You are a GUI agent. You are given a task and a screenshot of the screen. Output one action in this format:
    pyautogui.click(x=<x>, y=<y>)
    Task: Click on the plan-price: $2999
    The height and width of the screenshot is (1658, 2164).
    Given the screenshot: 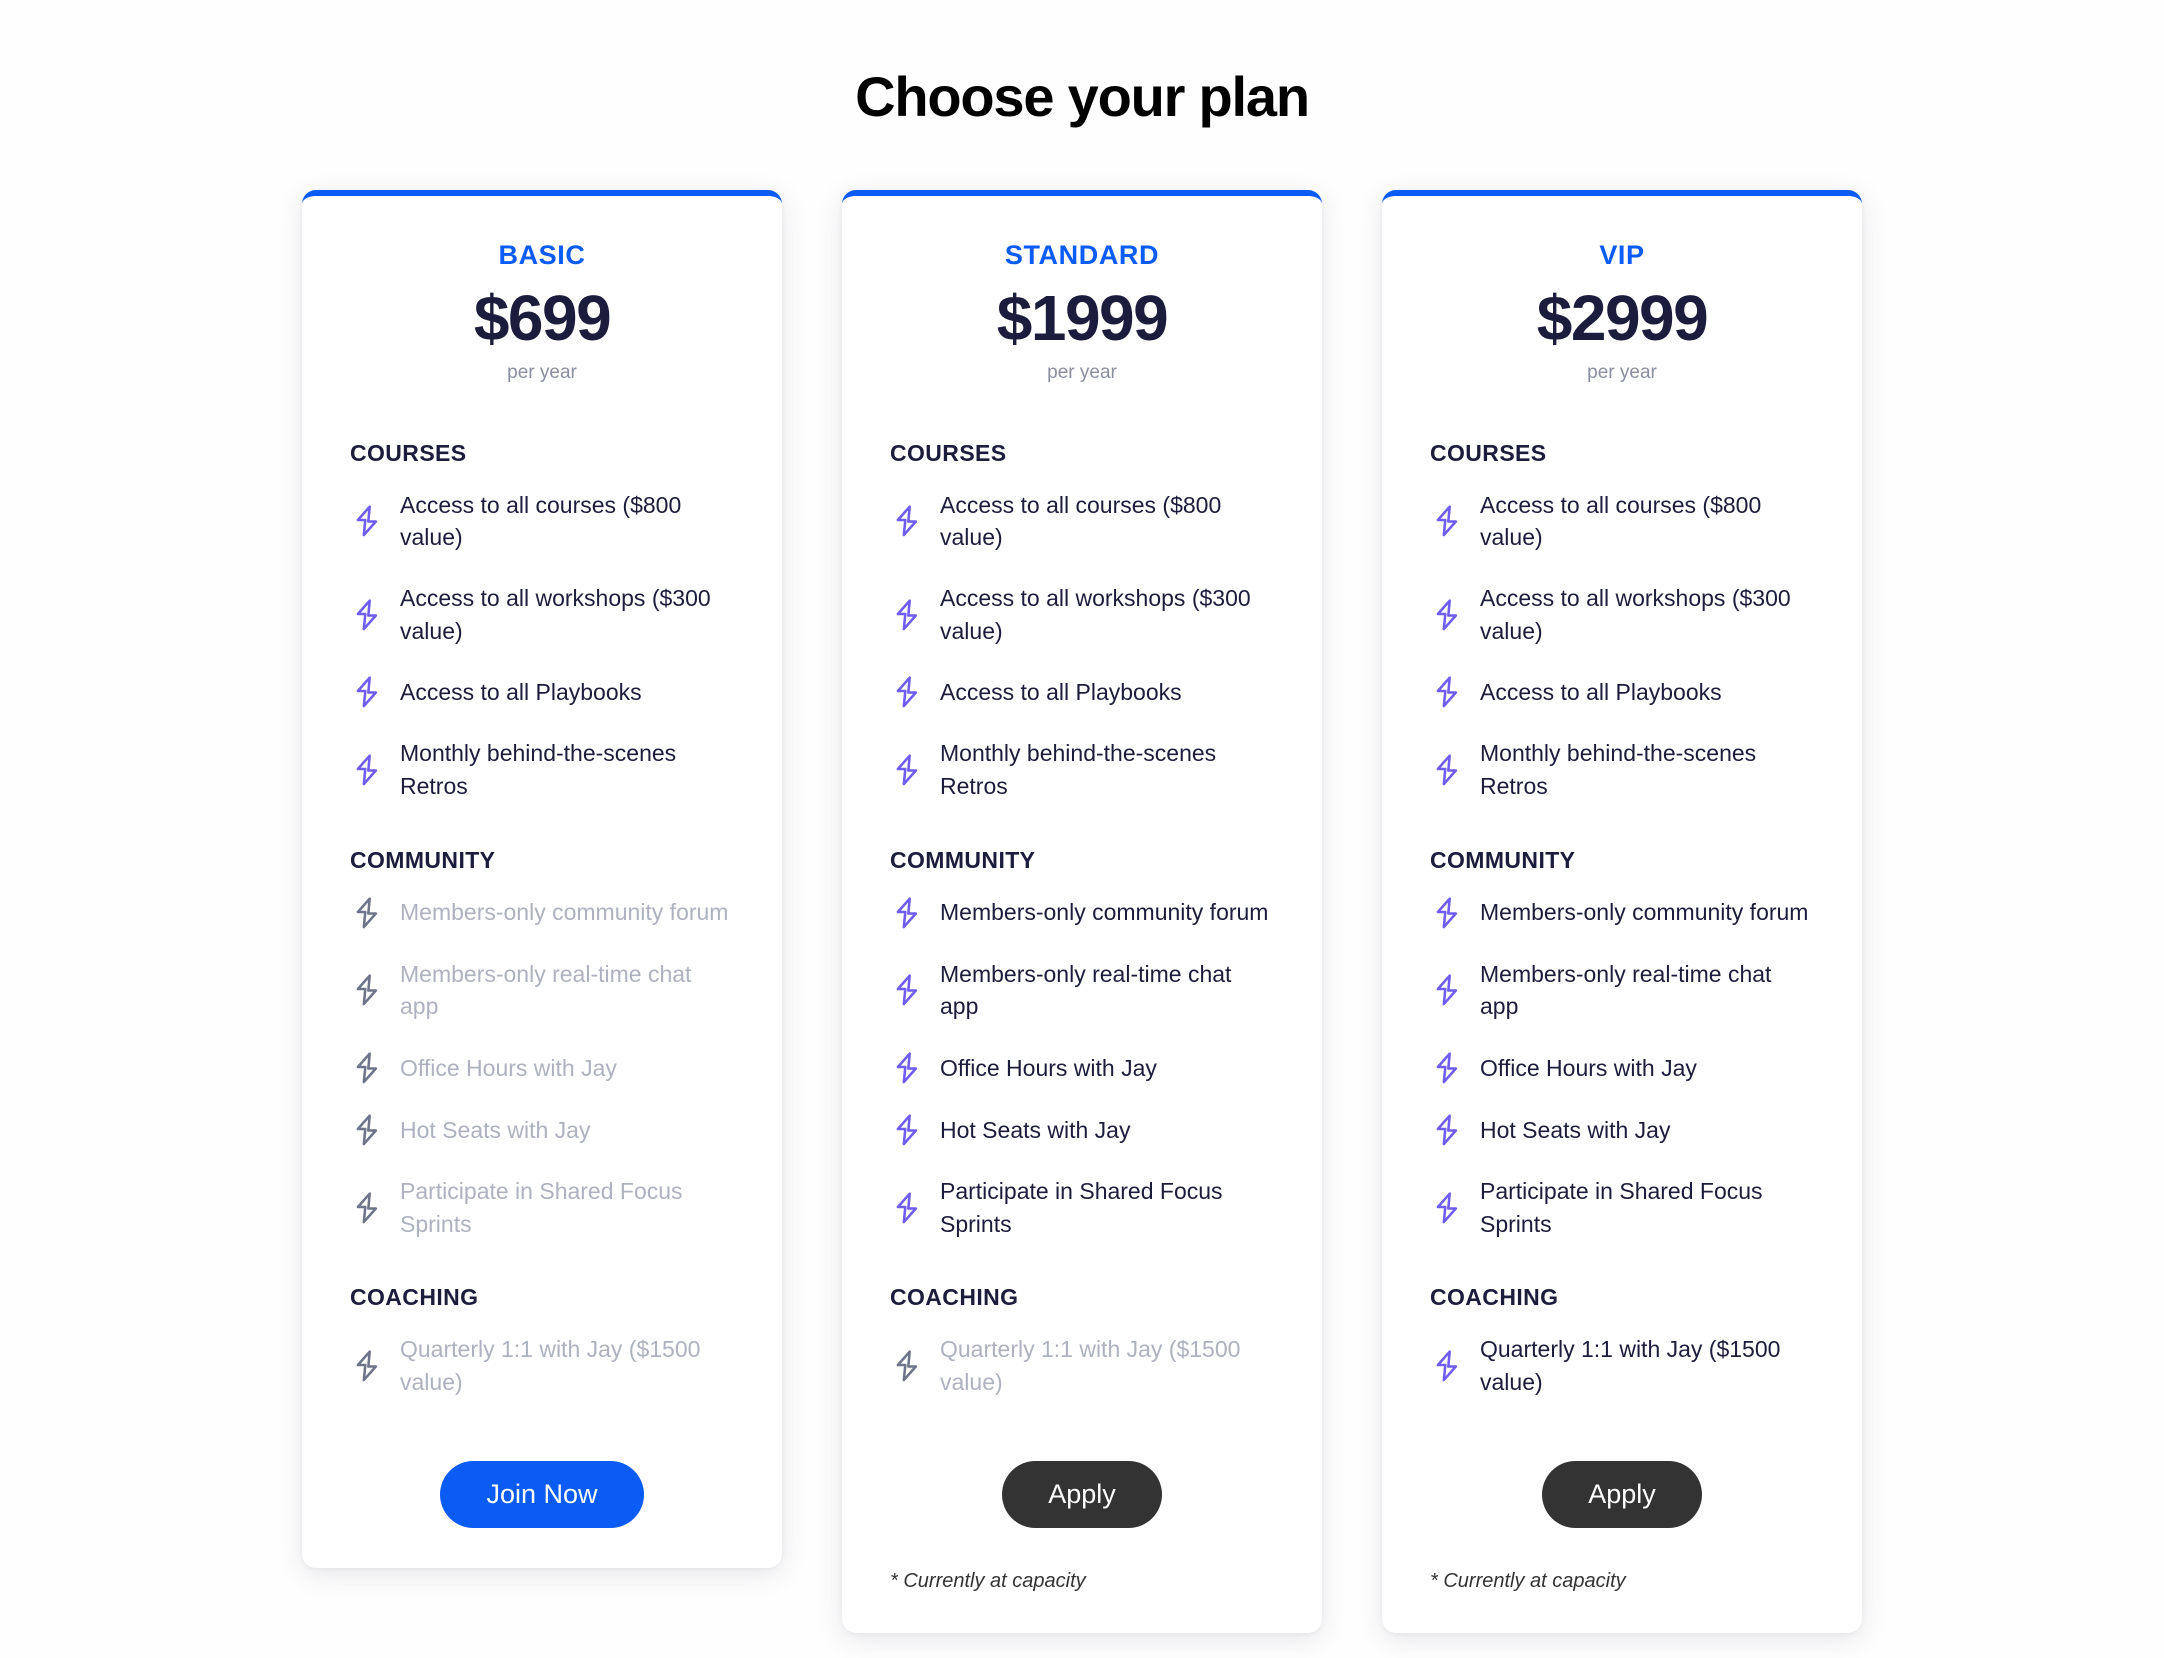 What is the action you would take?
    pyautogui.click(x=1622, y=317)
    